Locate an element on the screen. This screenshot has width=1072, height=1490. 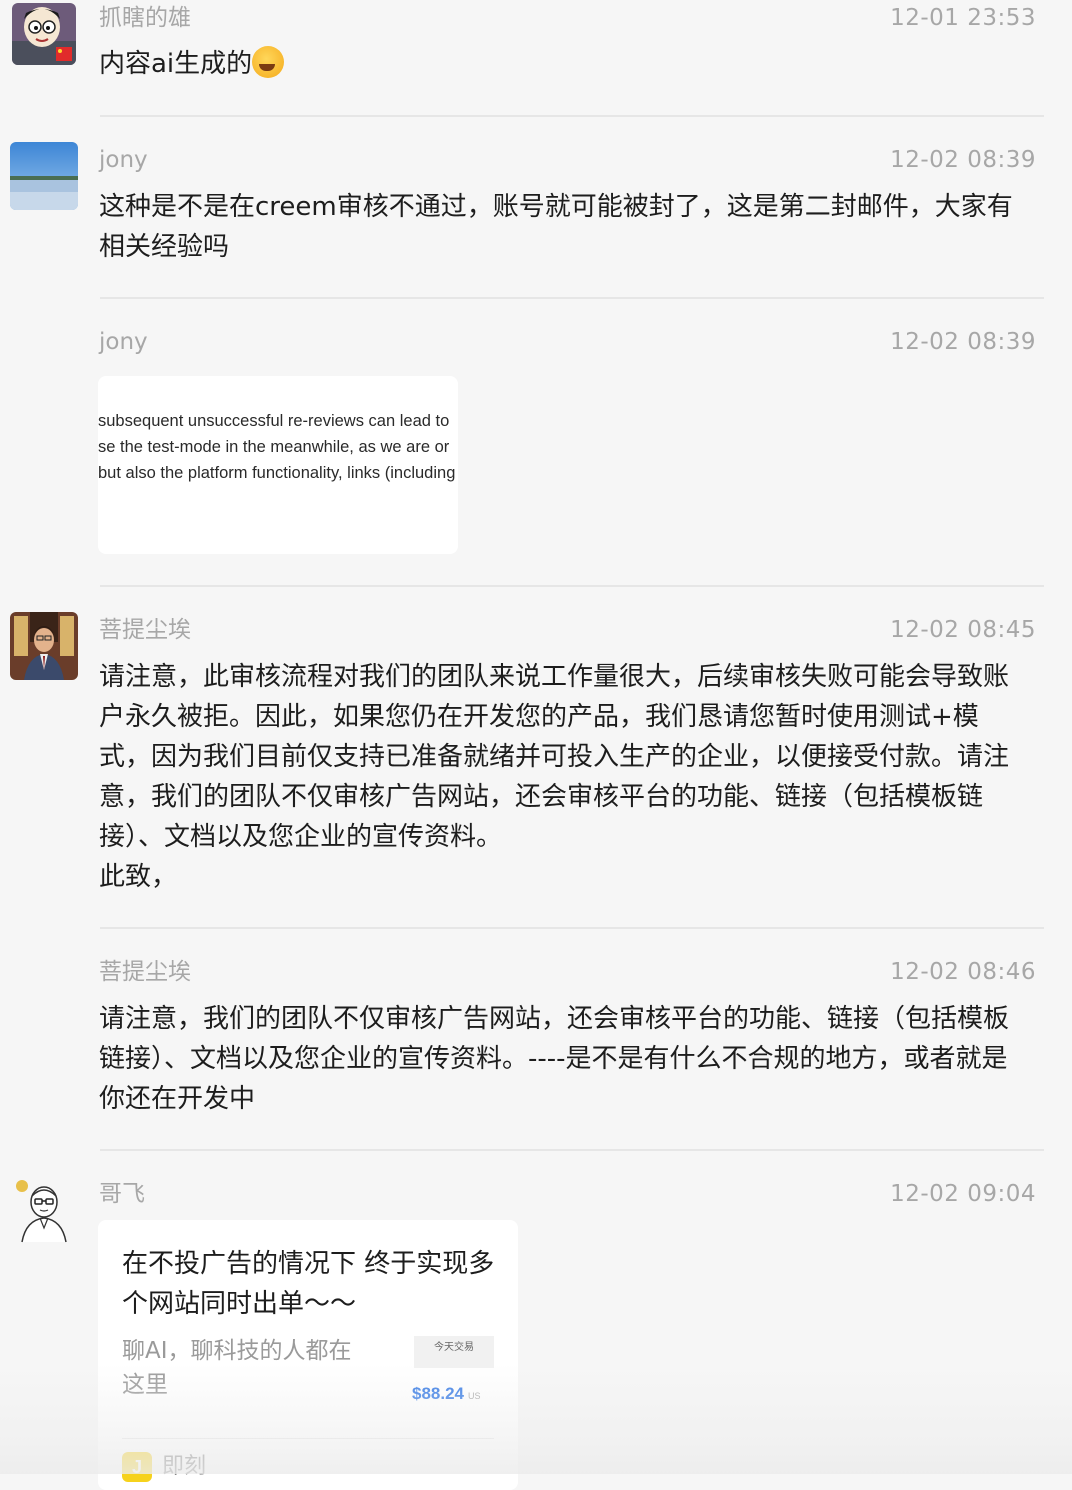
message-time: 12-02 08:46 is located at coordinates (963, 972).